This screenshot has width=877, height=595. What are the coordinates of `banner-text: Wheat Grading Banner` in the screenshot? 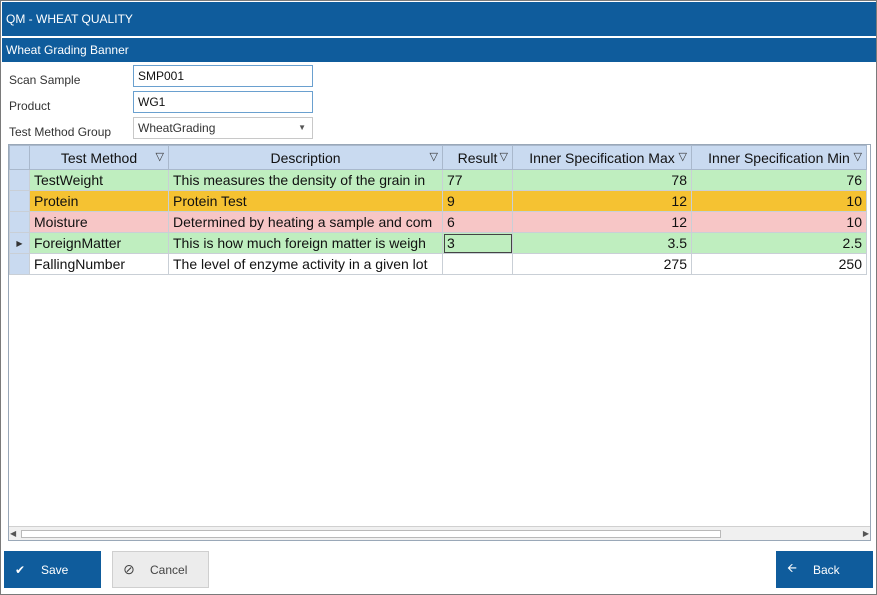 It's located at (67, 50).